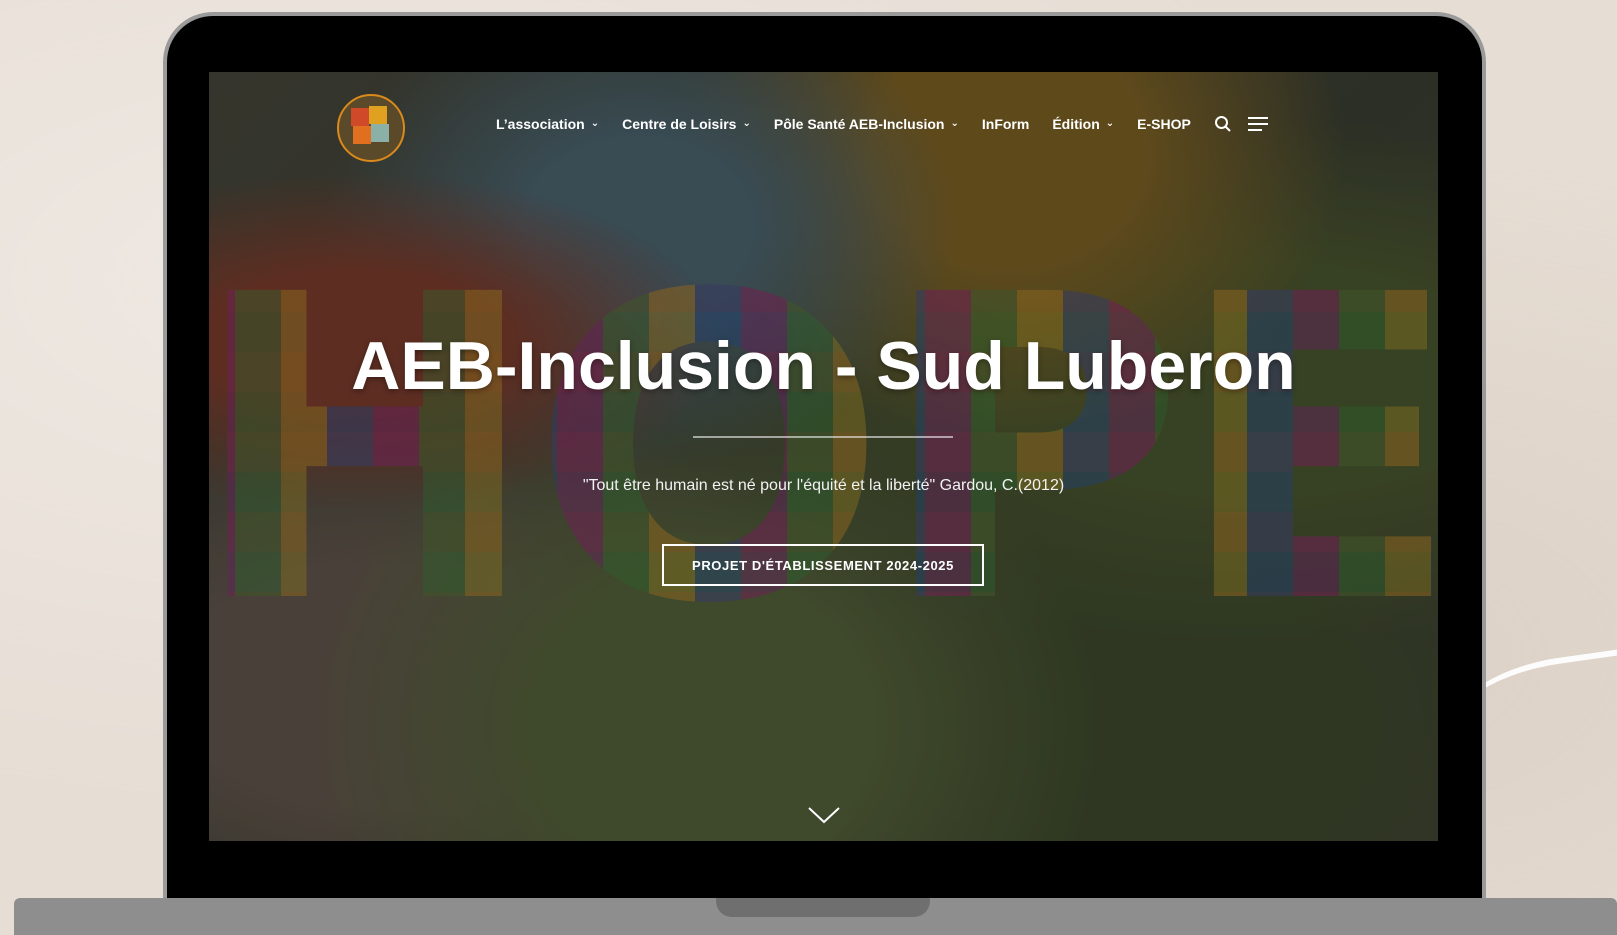 The image size is (1617, 935). I want to click on laptop-notch, so click(823, 907).